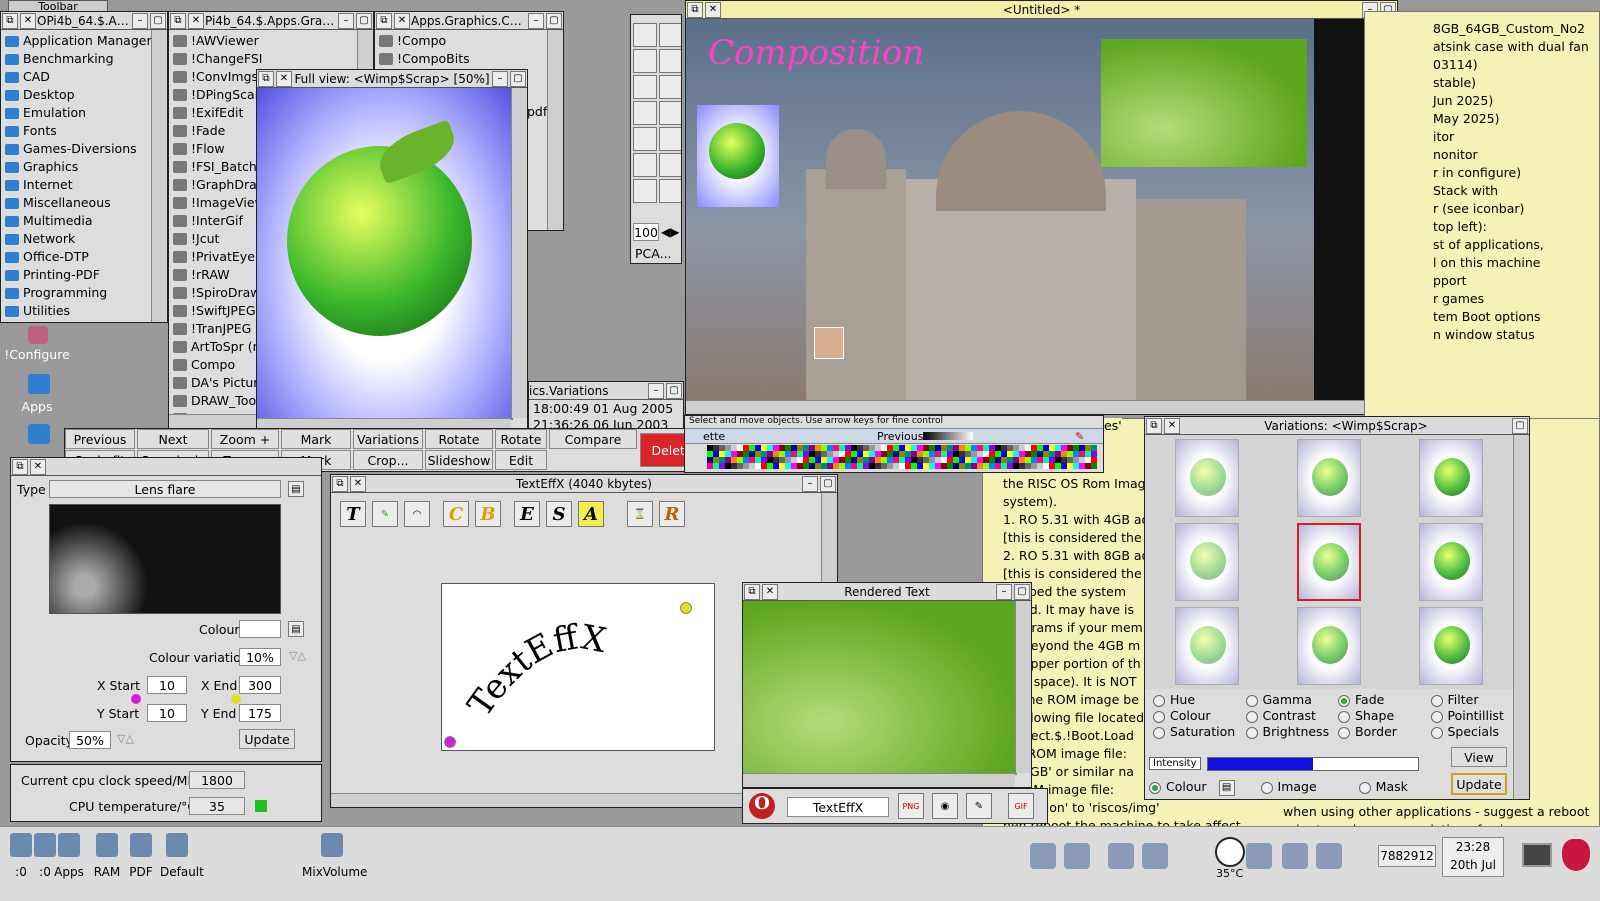 This screenshot has height=901, width=1600. I want to click on r-style-icon: R, so click(672, 514).